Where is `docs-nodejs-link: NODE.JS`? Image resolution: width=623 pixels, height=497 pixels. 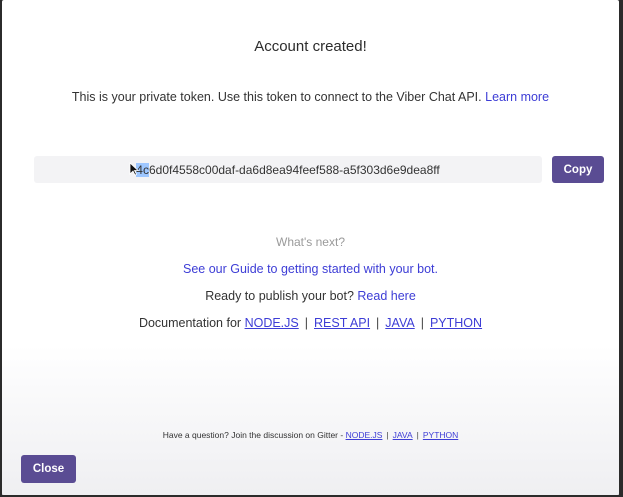
docs-nodejs-link: NODE.JS is located at coordinates (272, 323).